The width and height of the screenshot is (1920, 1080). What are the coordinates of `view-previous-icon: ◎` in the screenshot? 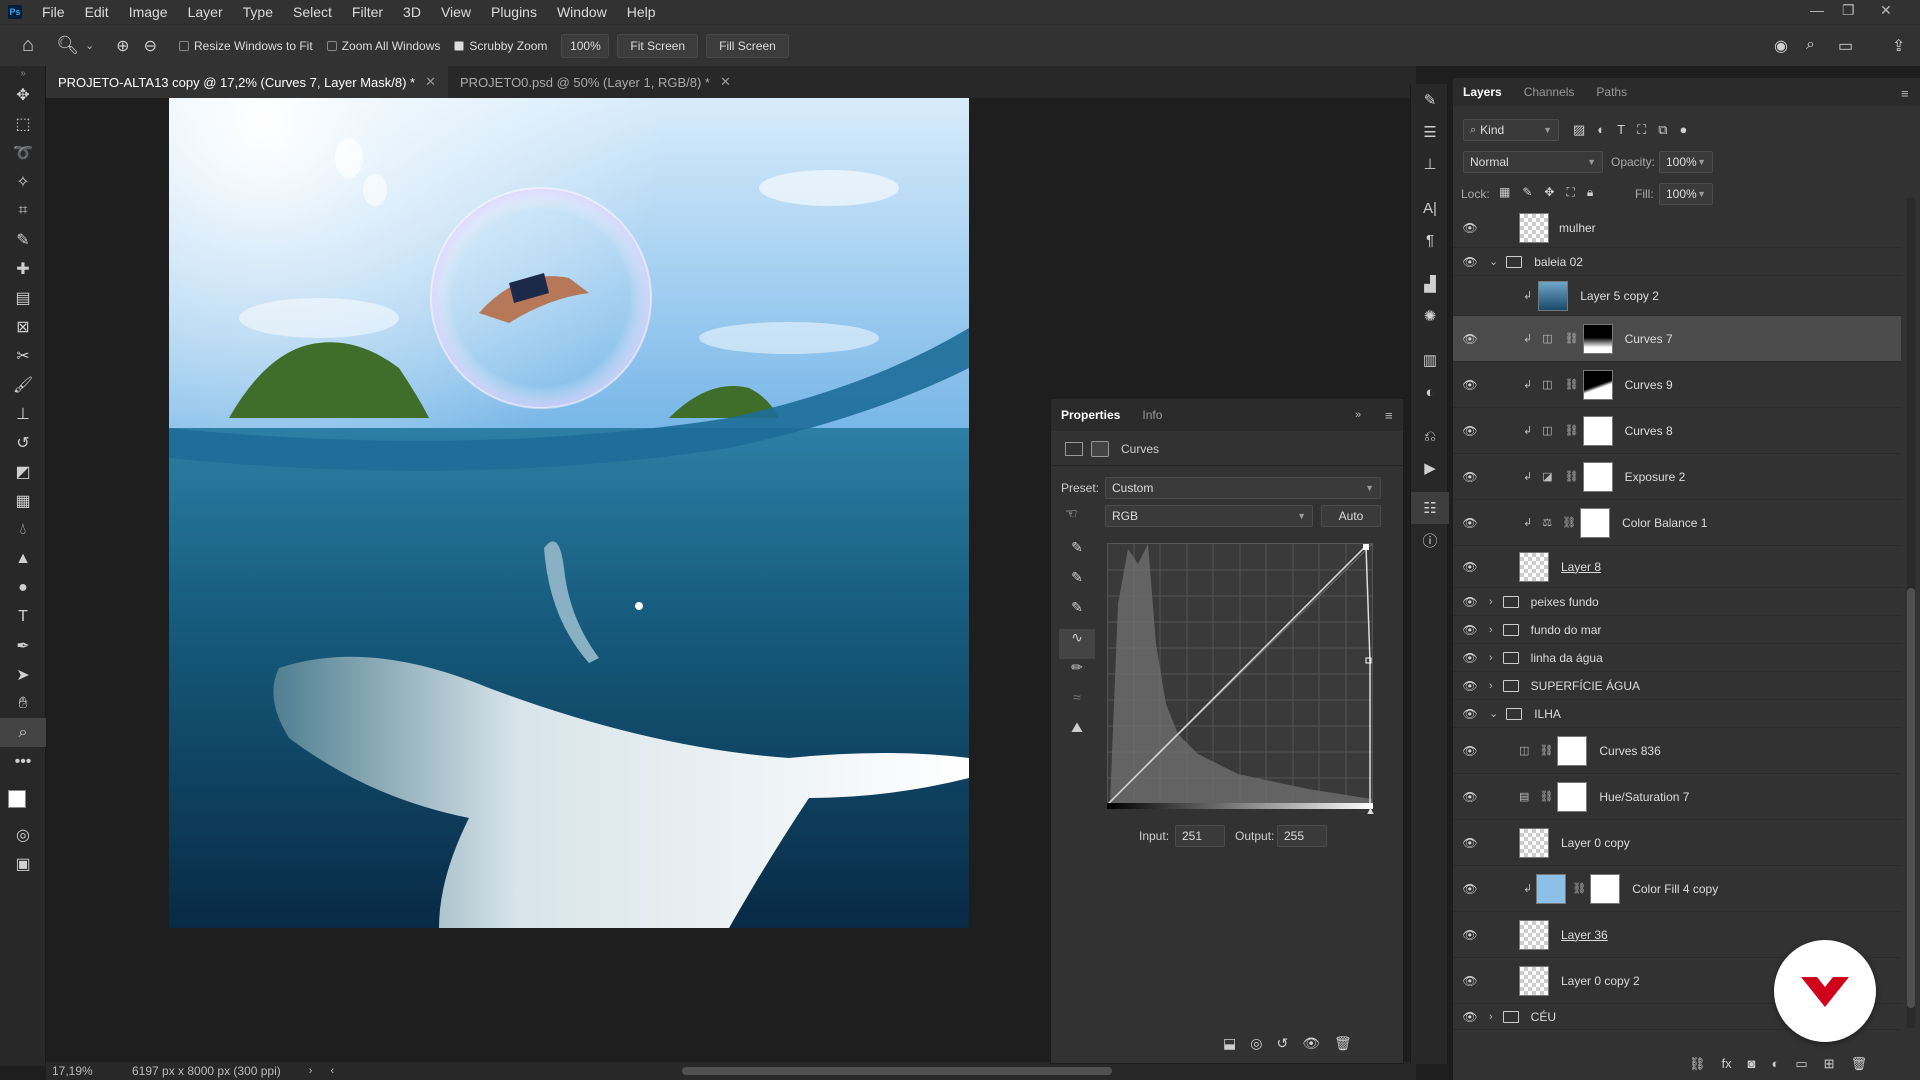 It's located at (1256, 1043).